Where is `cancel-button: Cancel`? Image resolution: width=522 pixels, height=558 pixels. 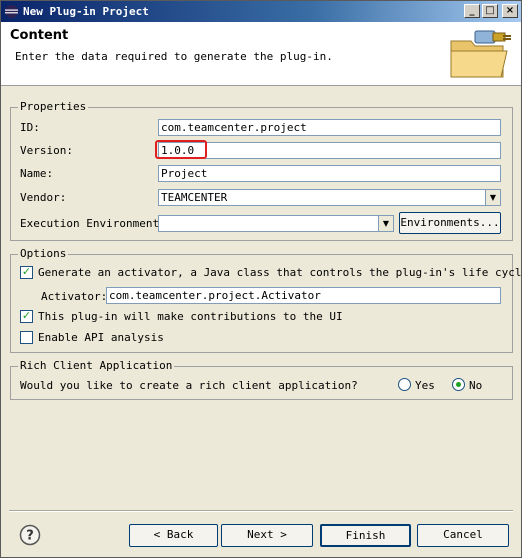 cancel-button: Cancel is located at coordinates (463, 535).